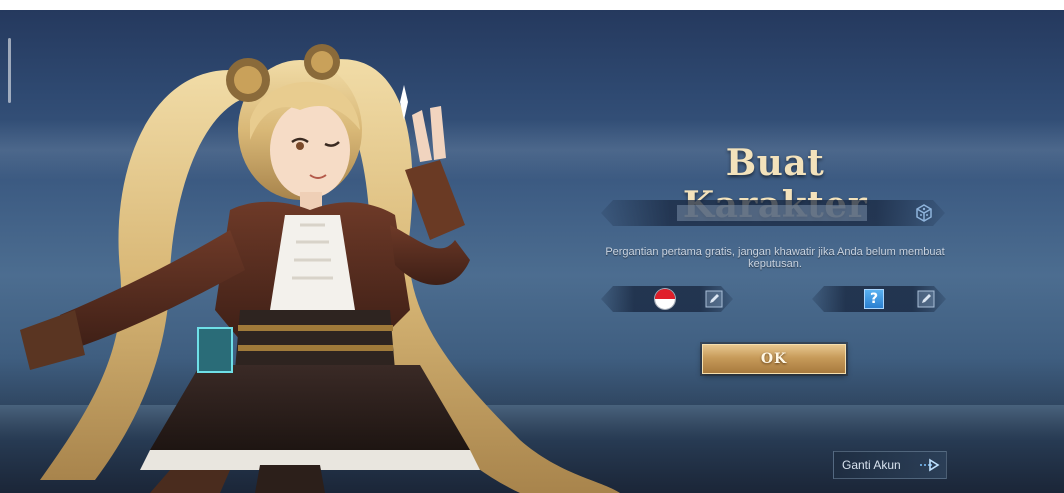 The width and height of the screenshot is (1064, 493). I want to click on edit-avatar-icon, so click(926, 299).